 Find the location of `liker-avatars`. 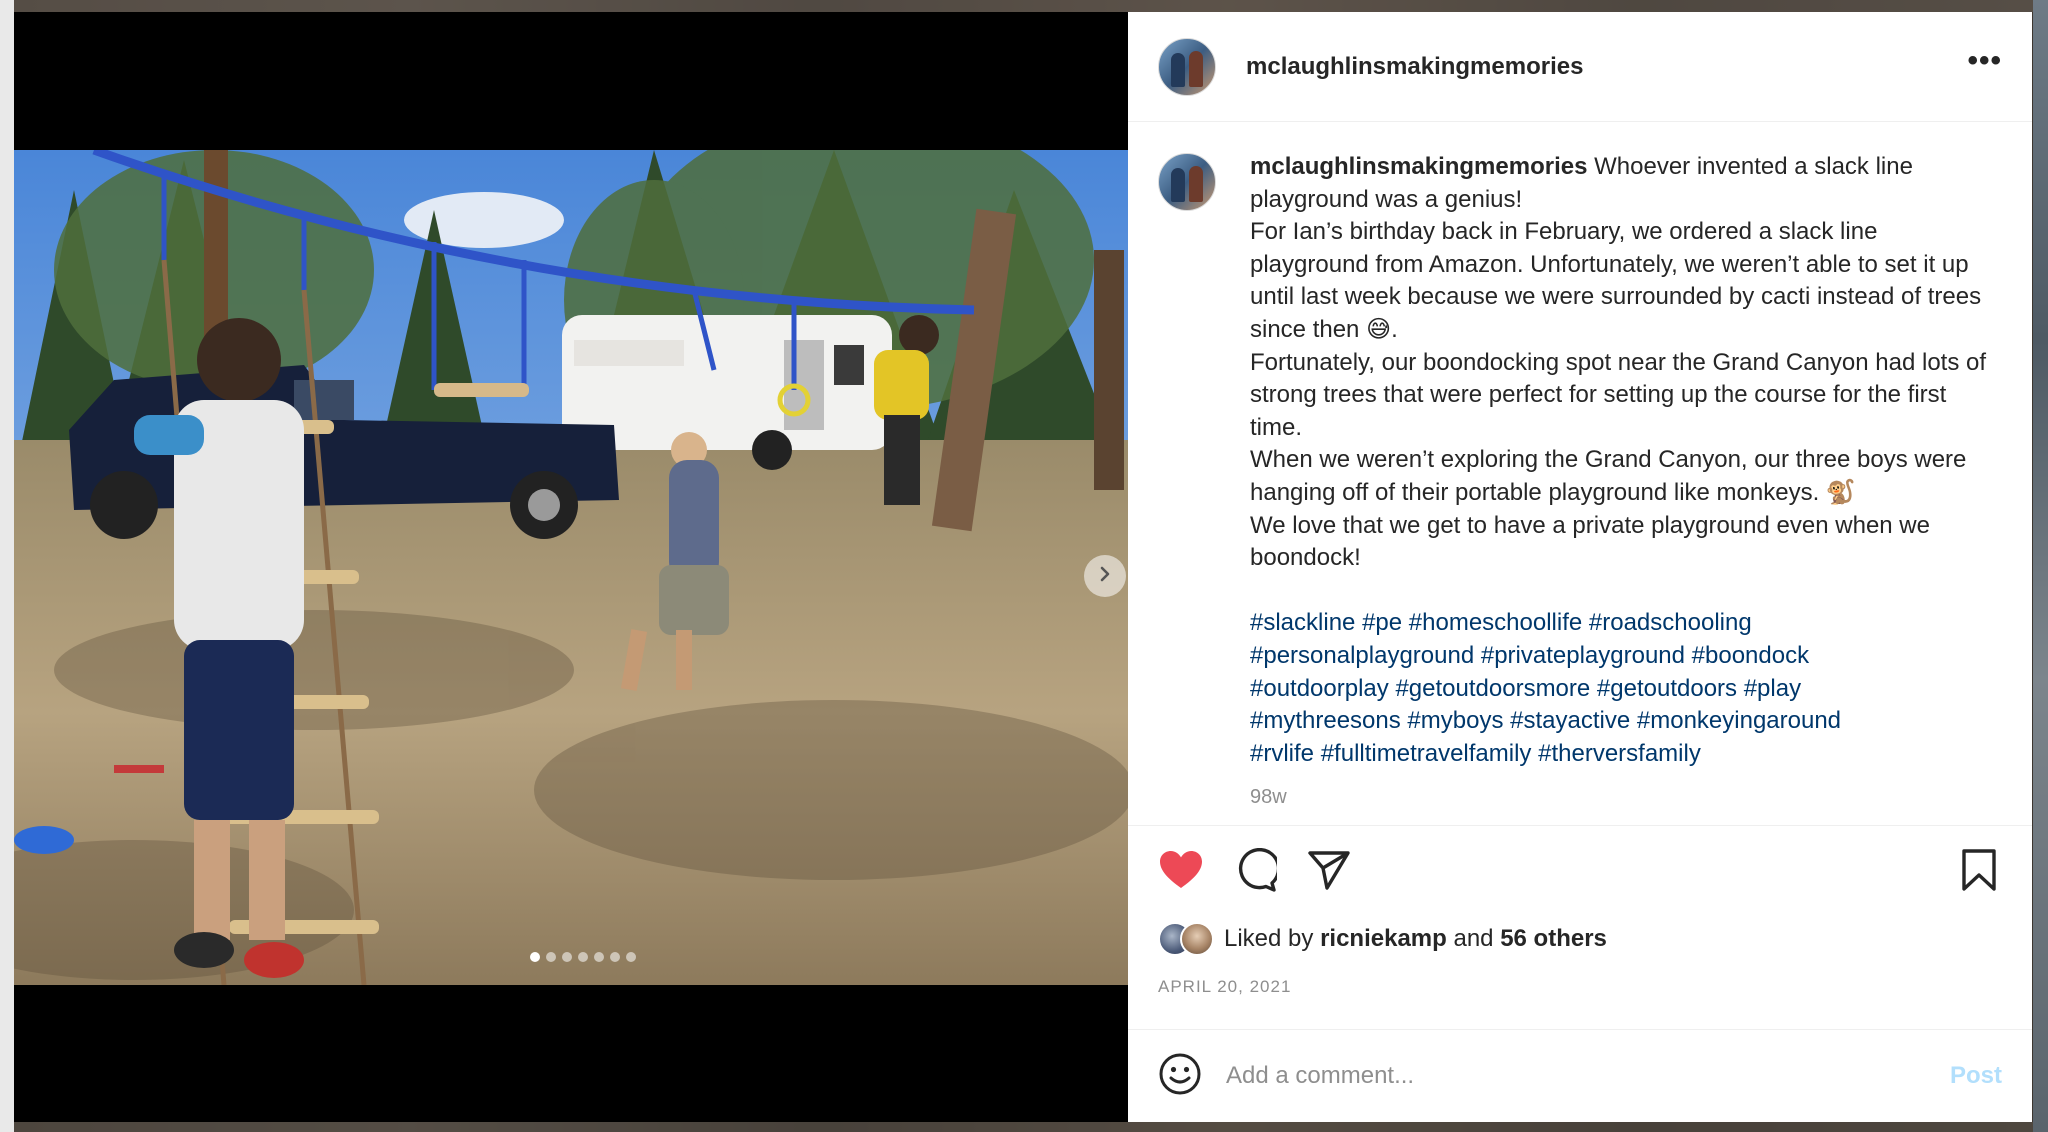

liker-avatars is located at coordinates (1186, 939).